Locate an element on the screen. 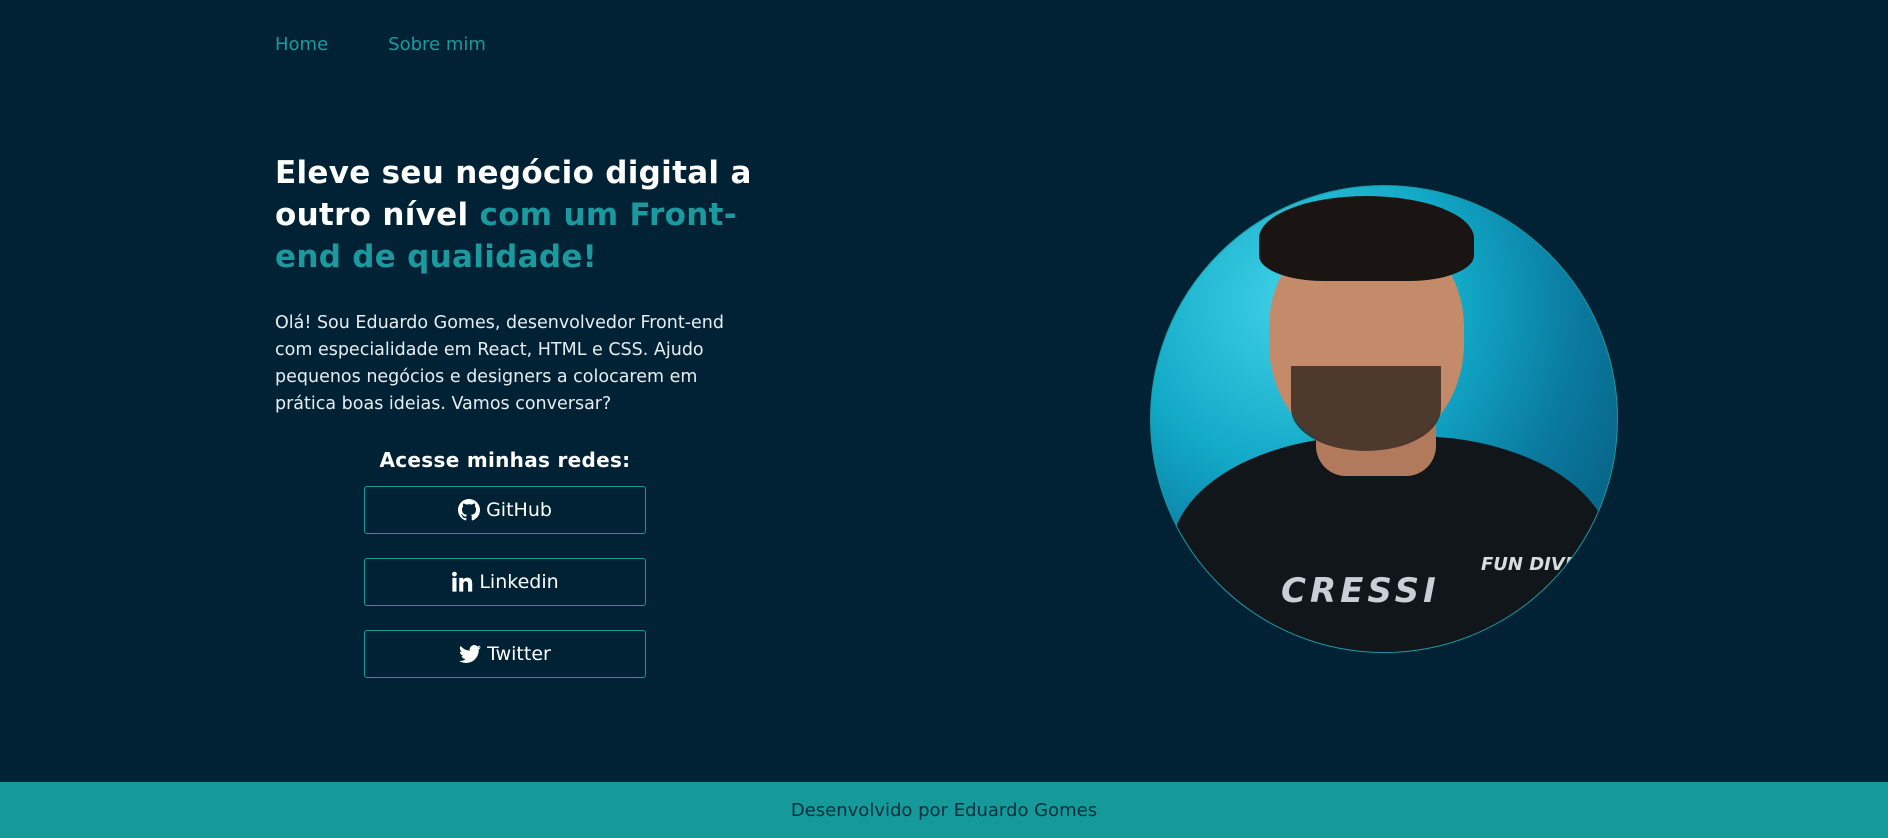 The image size is (1888, 838). twitter-label: Twitter is located at coordinates (519, 654).